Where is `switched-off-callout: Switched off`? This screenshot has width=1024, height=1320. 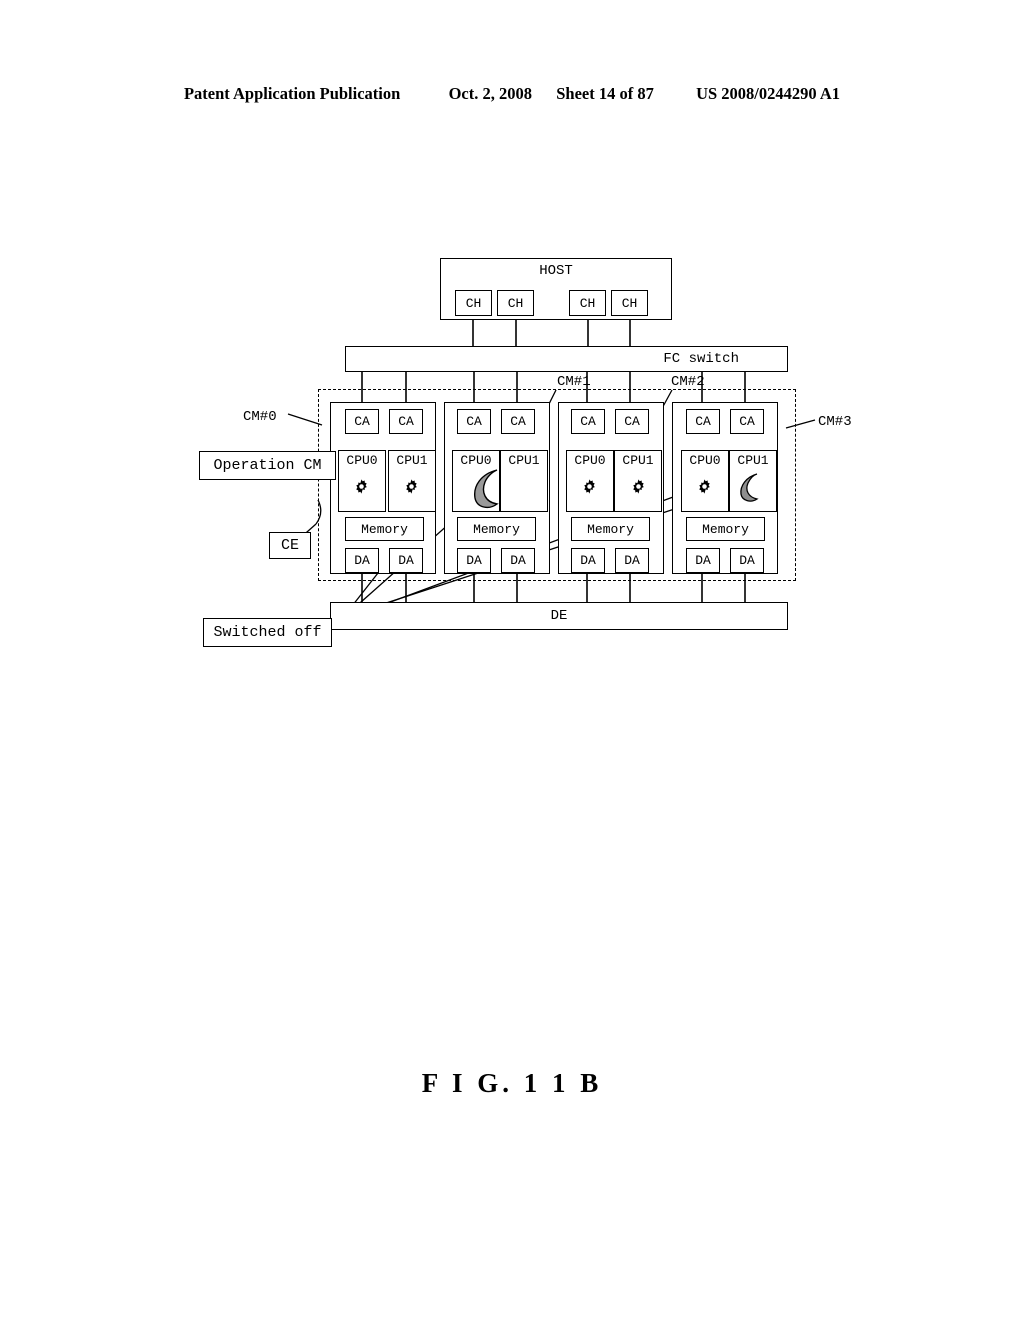 switched-off-callout: Switched off is located at coordinates (267, 632).